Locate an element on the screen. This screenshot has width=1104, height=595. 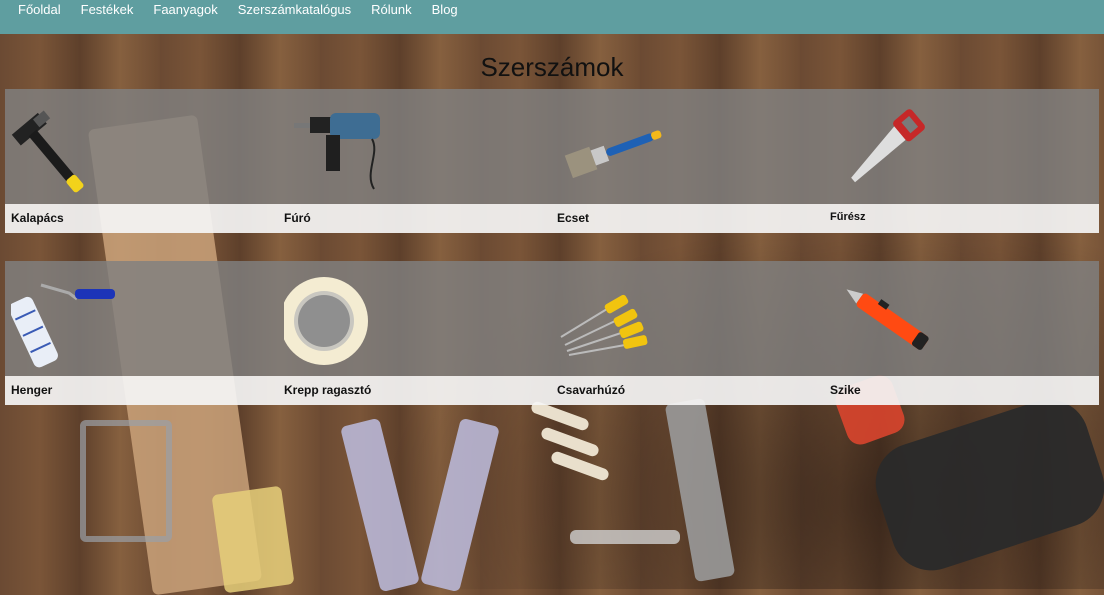
tool-card-furesz: Fűrész is located at coordinates (960, 161).